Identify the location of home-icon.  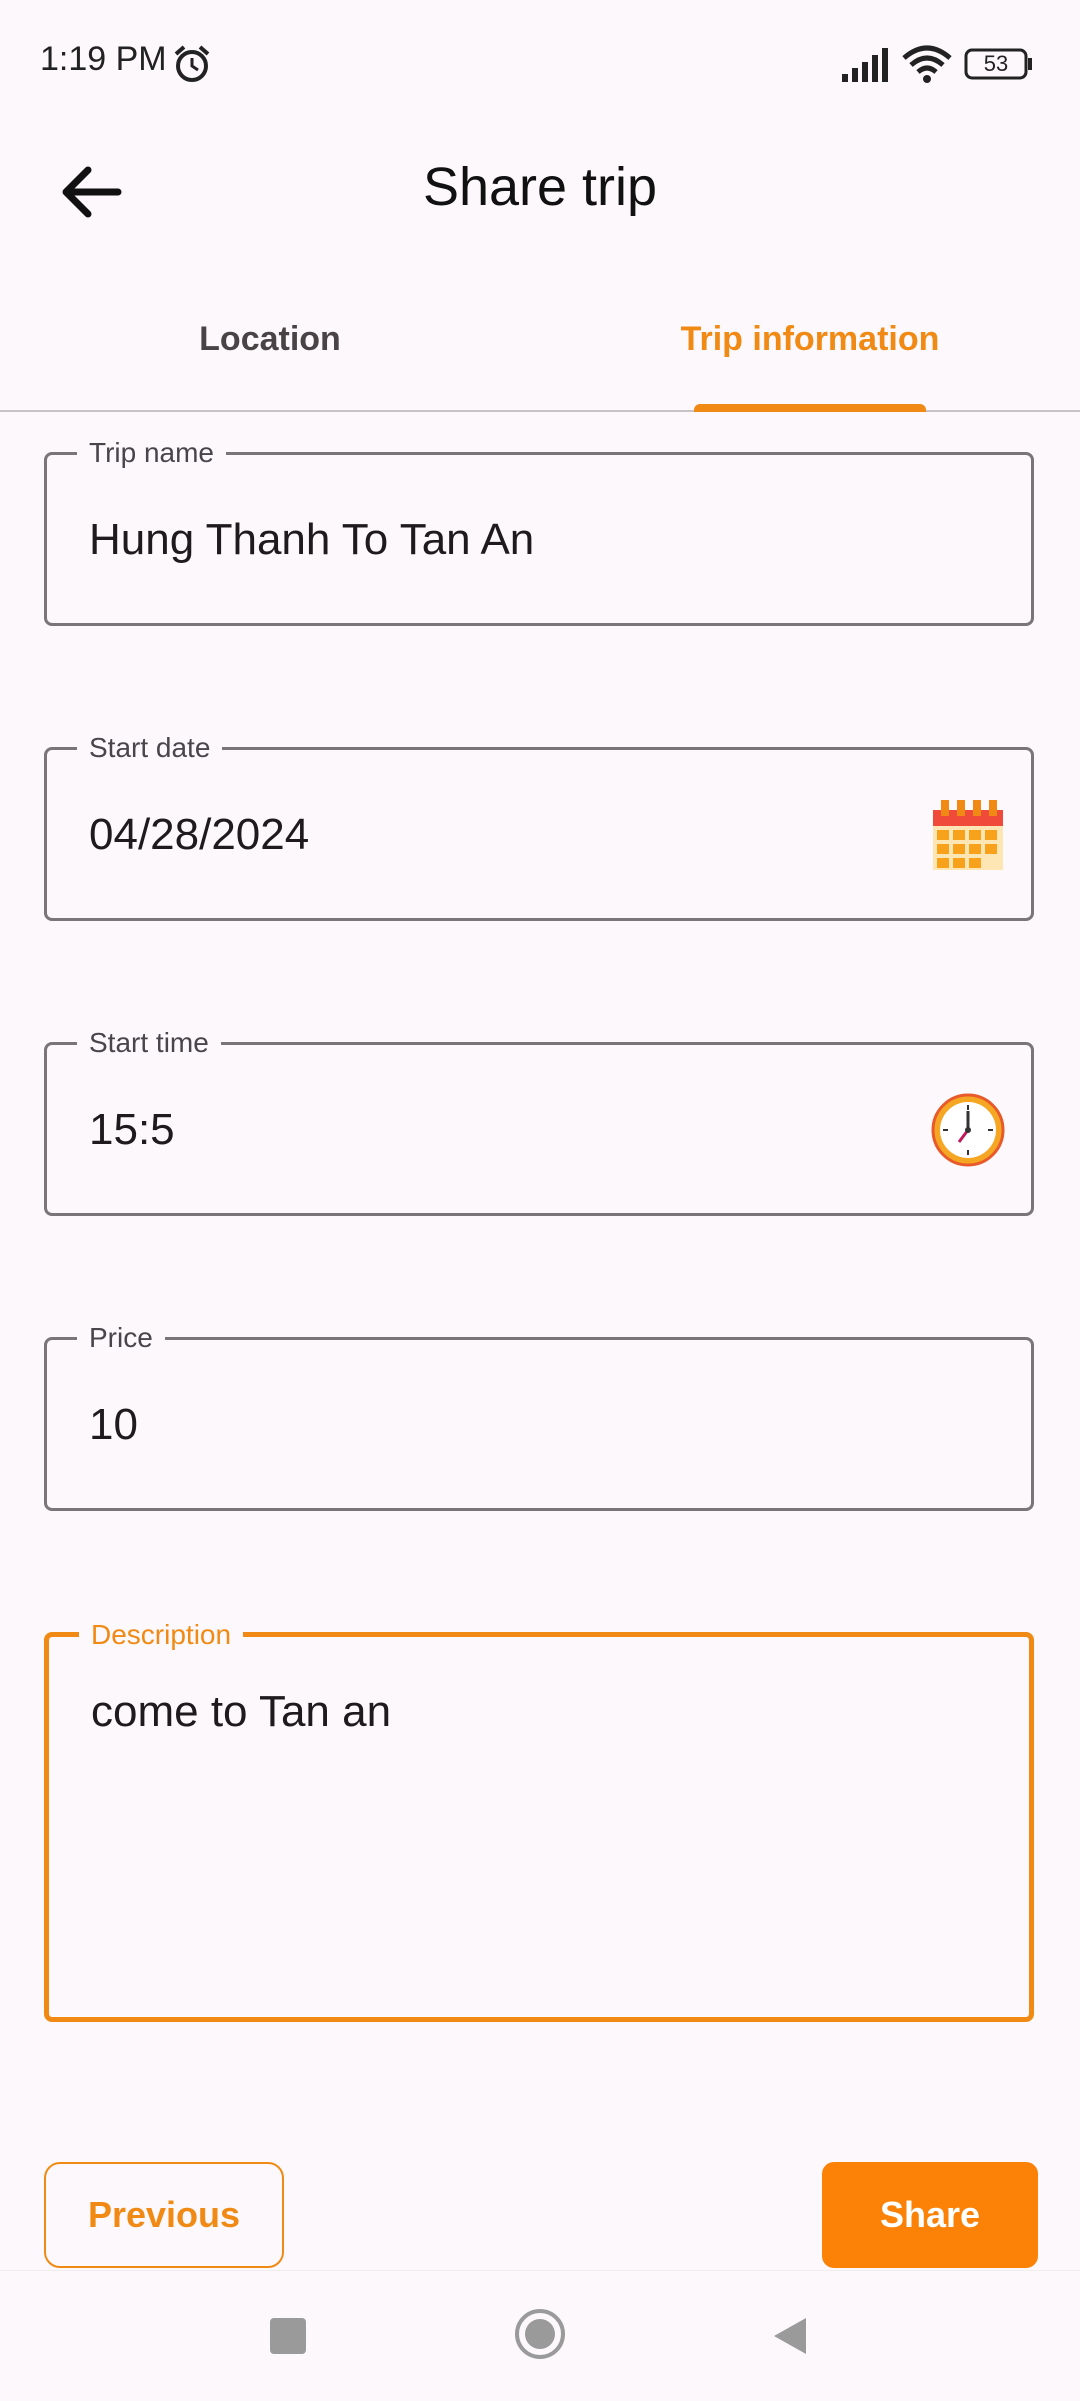
(540, 2334).